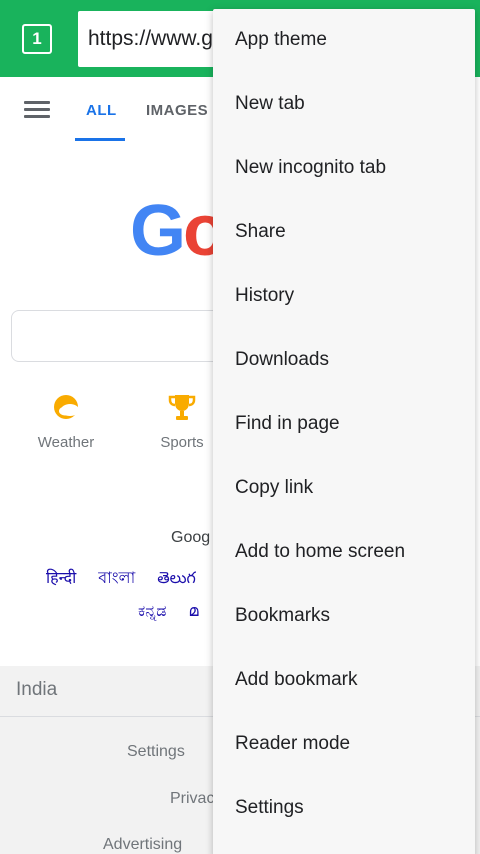 The width and height of the screenshot is (480, 854). Describe the element at coordinates (100, 139) in the screenshot. I see `active-tab-indicator` at that location.